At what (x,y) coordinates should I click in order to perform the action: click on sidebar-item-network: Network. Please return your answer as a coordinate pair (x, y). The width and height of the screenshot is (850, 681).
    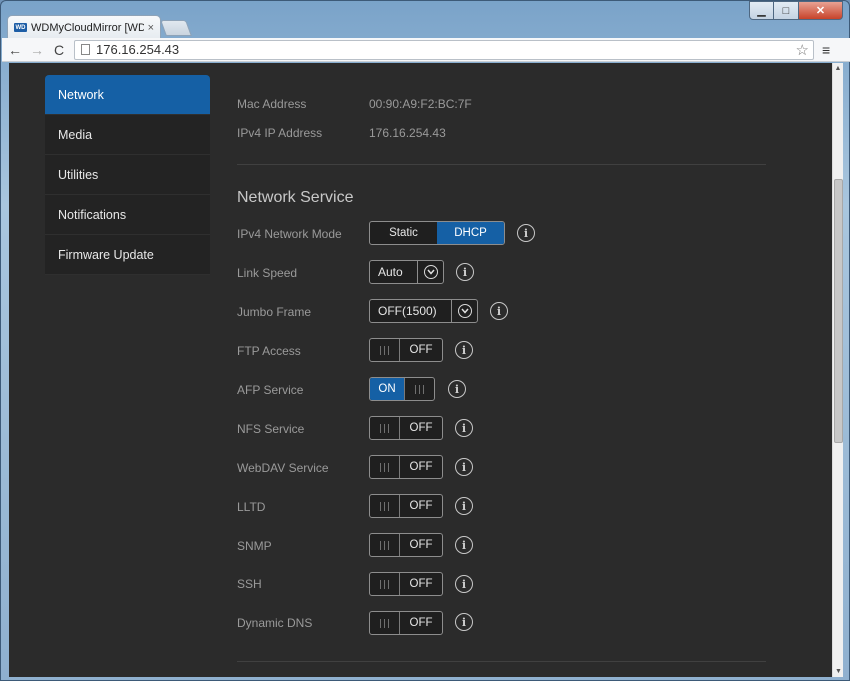
    Looking at the image, I should click on (127, 95).